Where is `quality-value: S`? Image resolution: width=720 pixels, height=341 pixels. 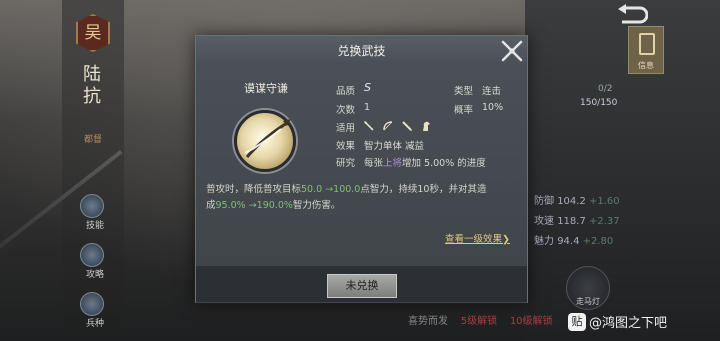 quality-value: S is located at coordinates (367, 87).